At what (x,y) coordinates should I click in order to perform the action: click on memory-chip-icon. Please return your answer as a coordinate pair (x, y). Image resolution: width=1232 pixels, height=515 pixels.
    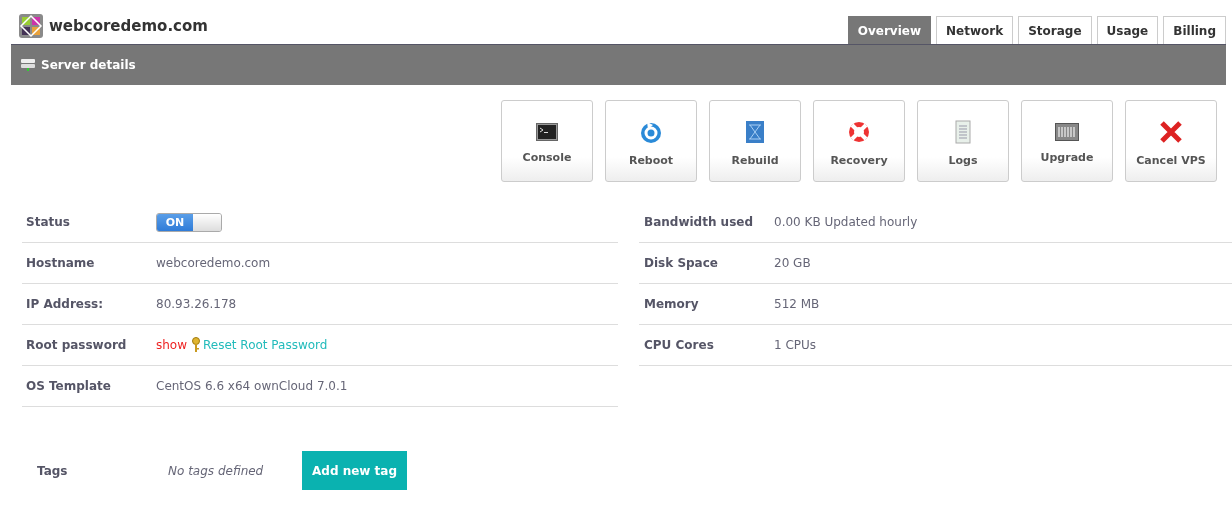
    Looking at the image, I should click on (1067, 132).